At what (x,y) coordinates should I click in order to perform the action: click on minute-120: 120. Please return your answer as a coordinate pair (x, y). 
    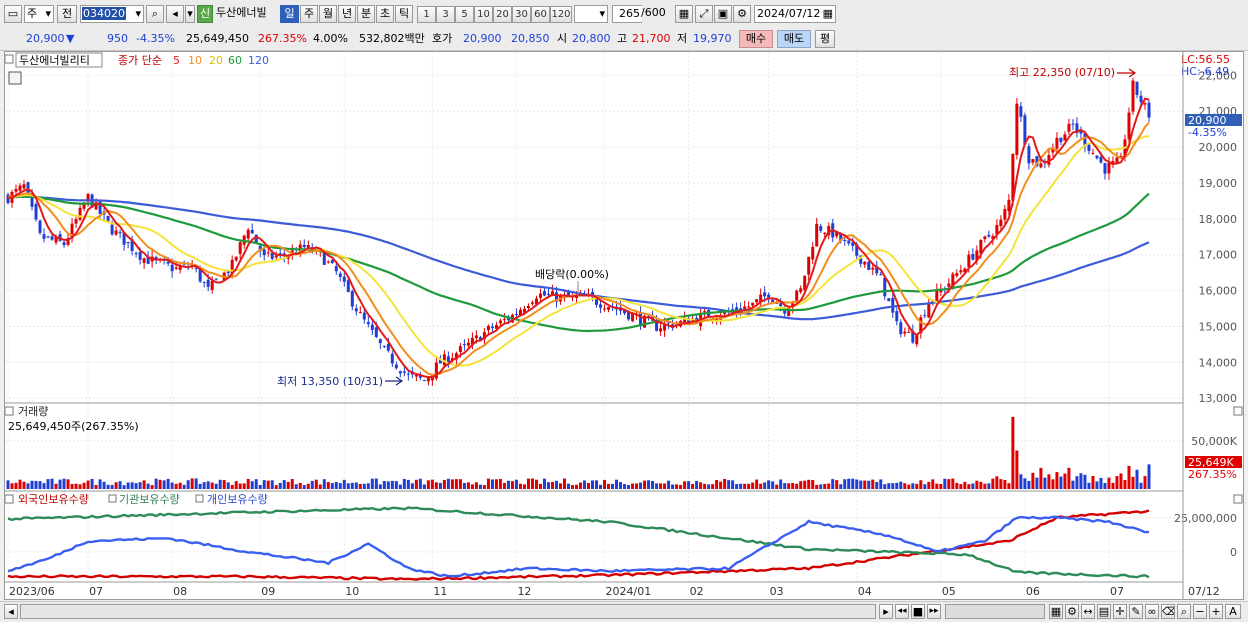
    Looking at the image, I should click on (561, 14).